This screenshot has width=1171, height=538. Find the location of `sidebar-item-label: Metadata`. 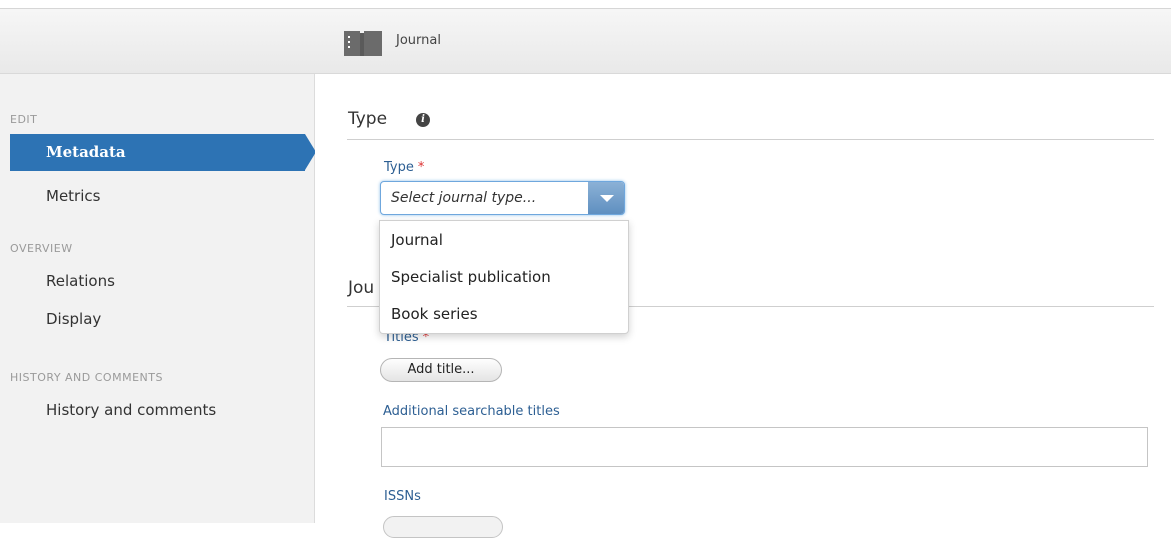

sidebar-item-label: Metadata is located at coordinates (86, 152).